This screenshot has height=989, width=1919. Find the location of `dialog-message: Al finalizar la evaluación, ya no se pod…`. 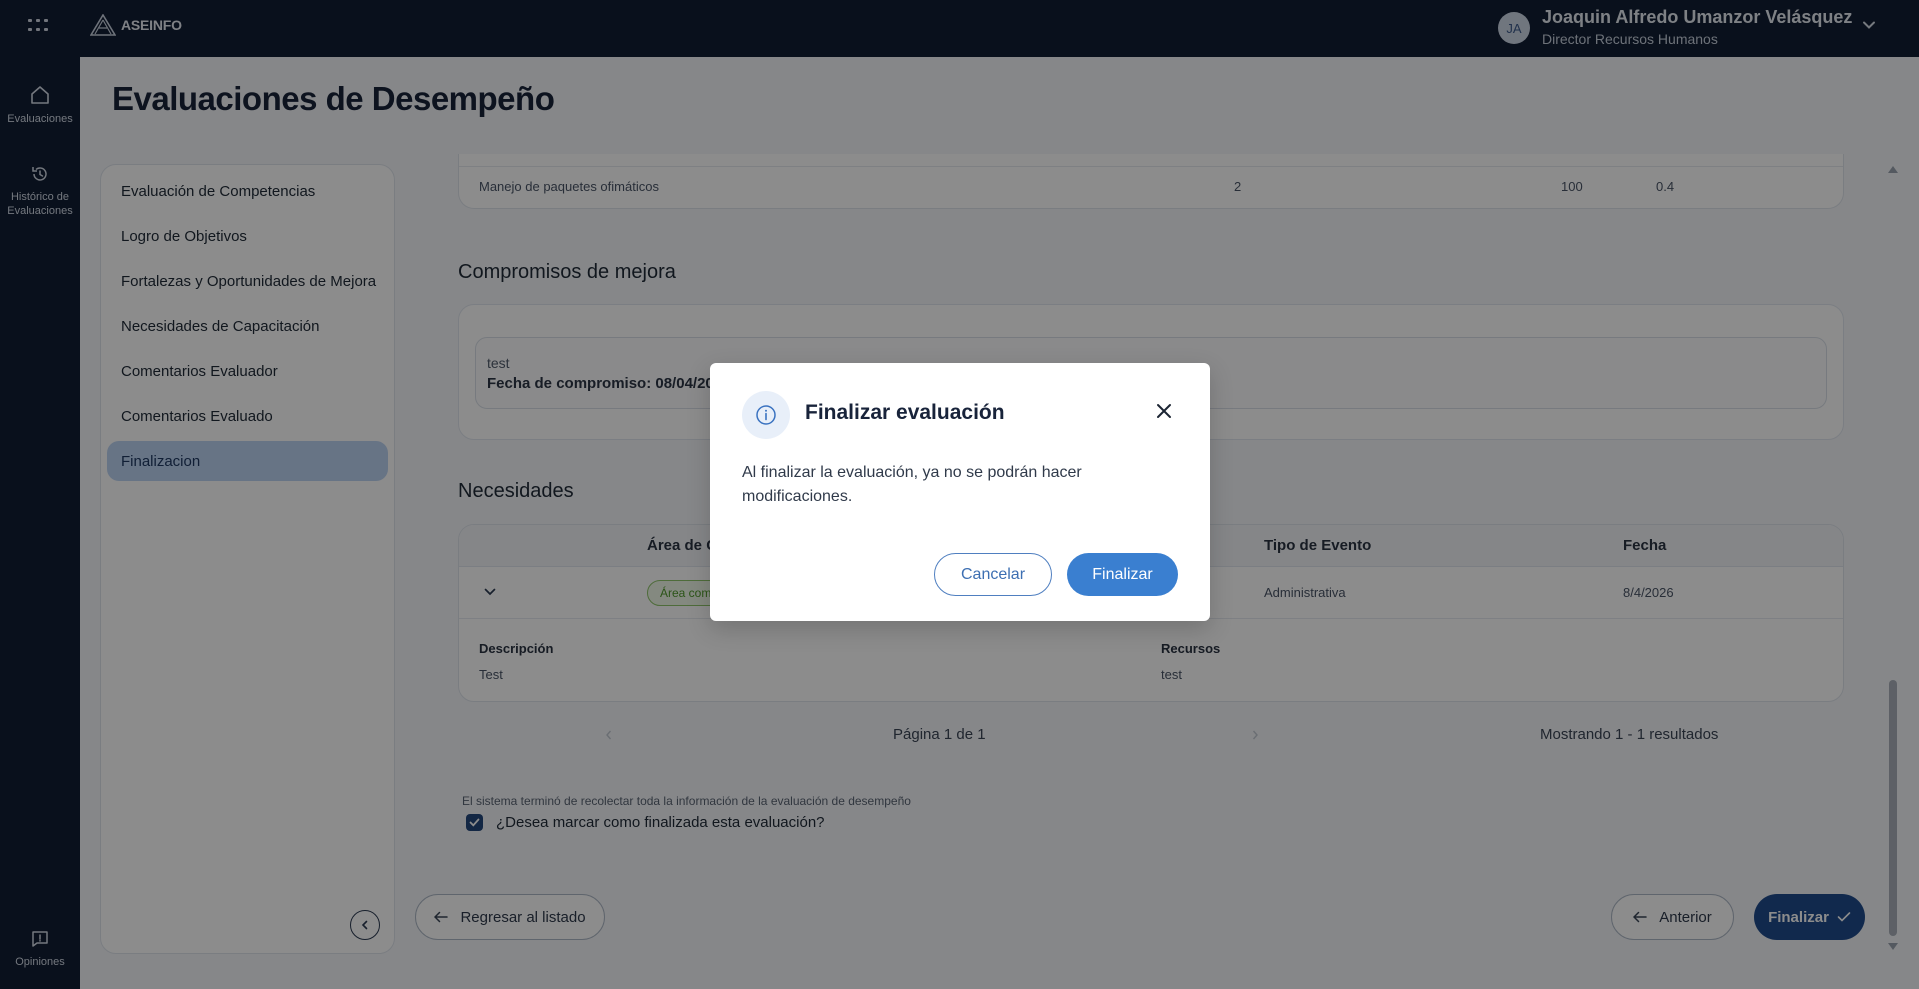

dialog-message: Al finalizar la evaluación, ya no se pod… is located at coordinates (912, 484).